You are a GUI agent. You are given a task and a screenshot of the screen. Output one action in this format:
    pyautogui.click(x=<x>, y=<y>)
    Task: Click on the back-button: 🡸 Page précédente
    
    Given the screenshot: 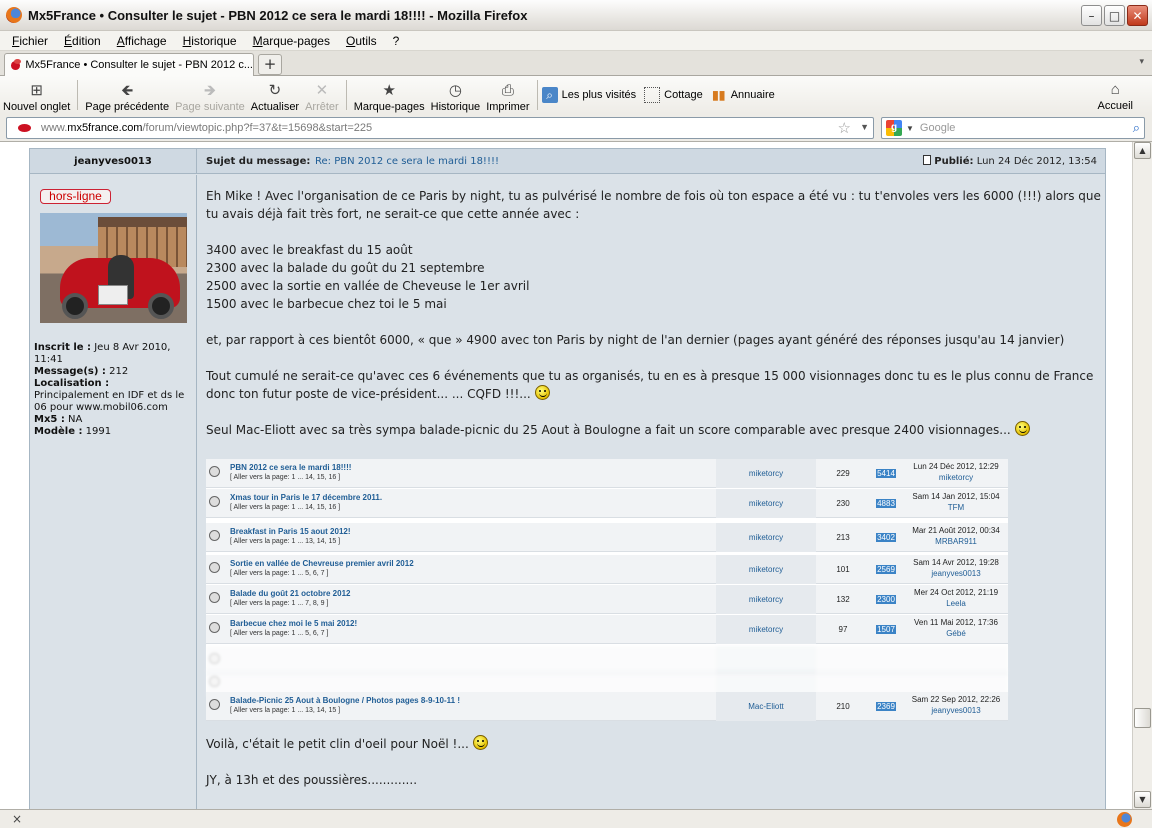 What is the action you would take?
    pyautogui.click(x=127, y=95)
    